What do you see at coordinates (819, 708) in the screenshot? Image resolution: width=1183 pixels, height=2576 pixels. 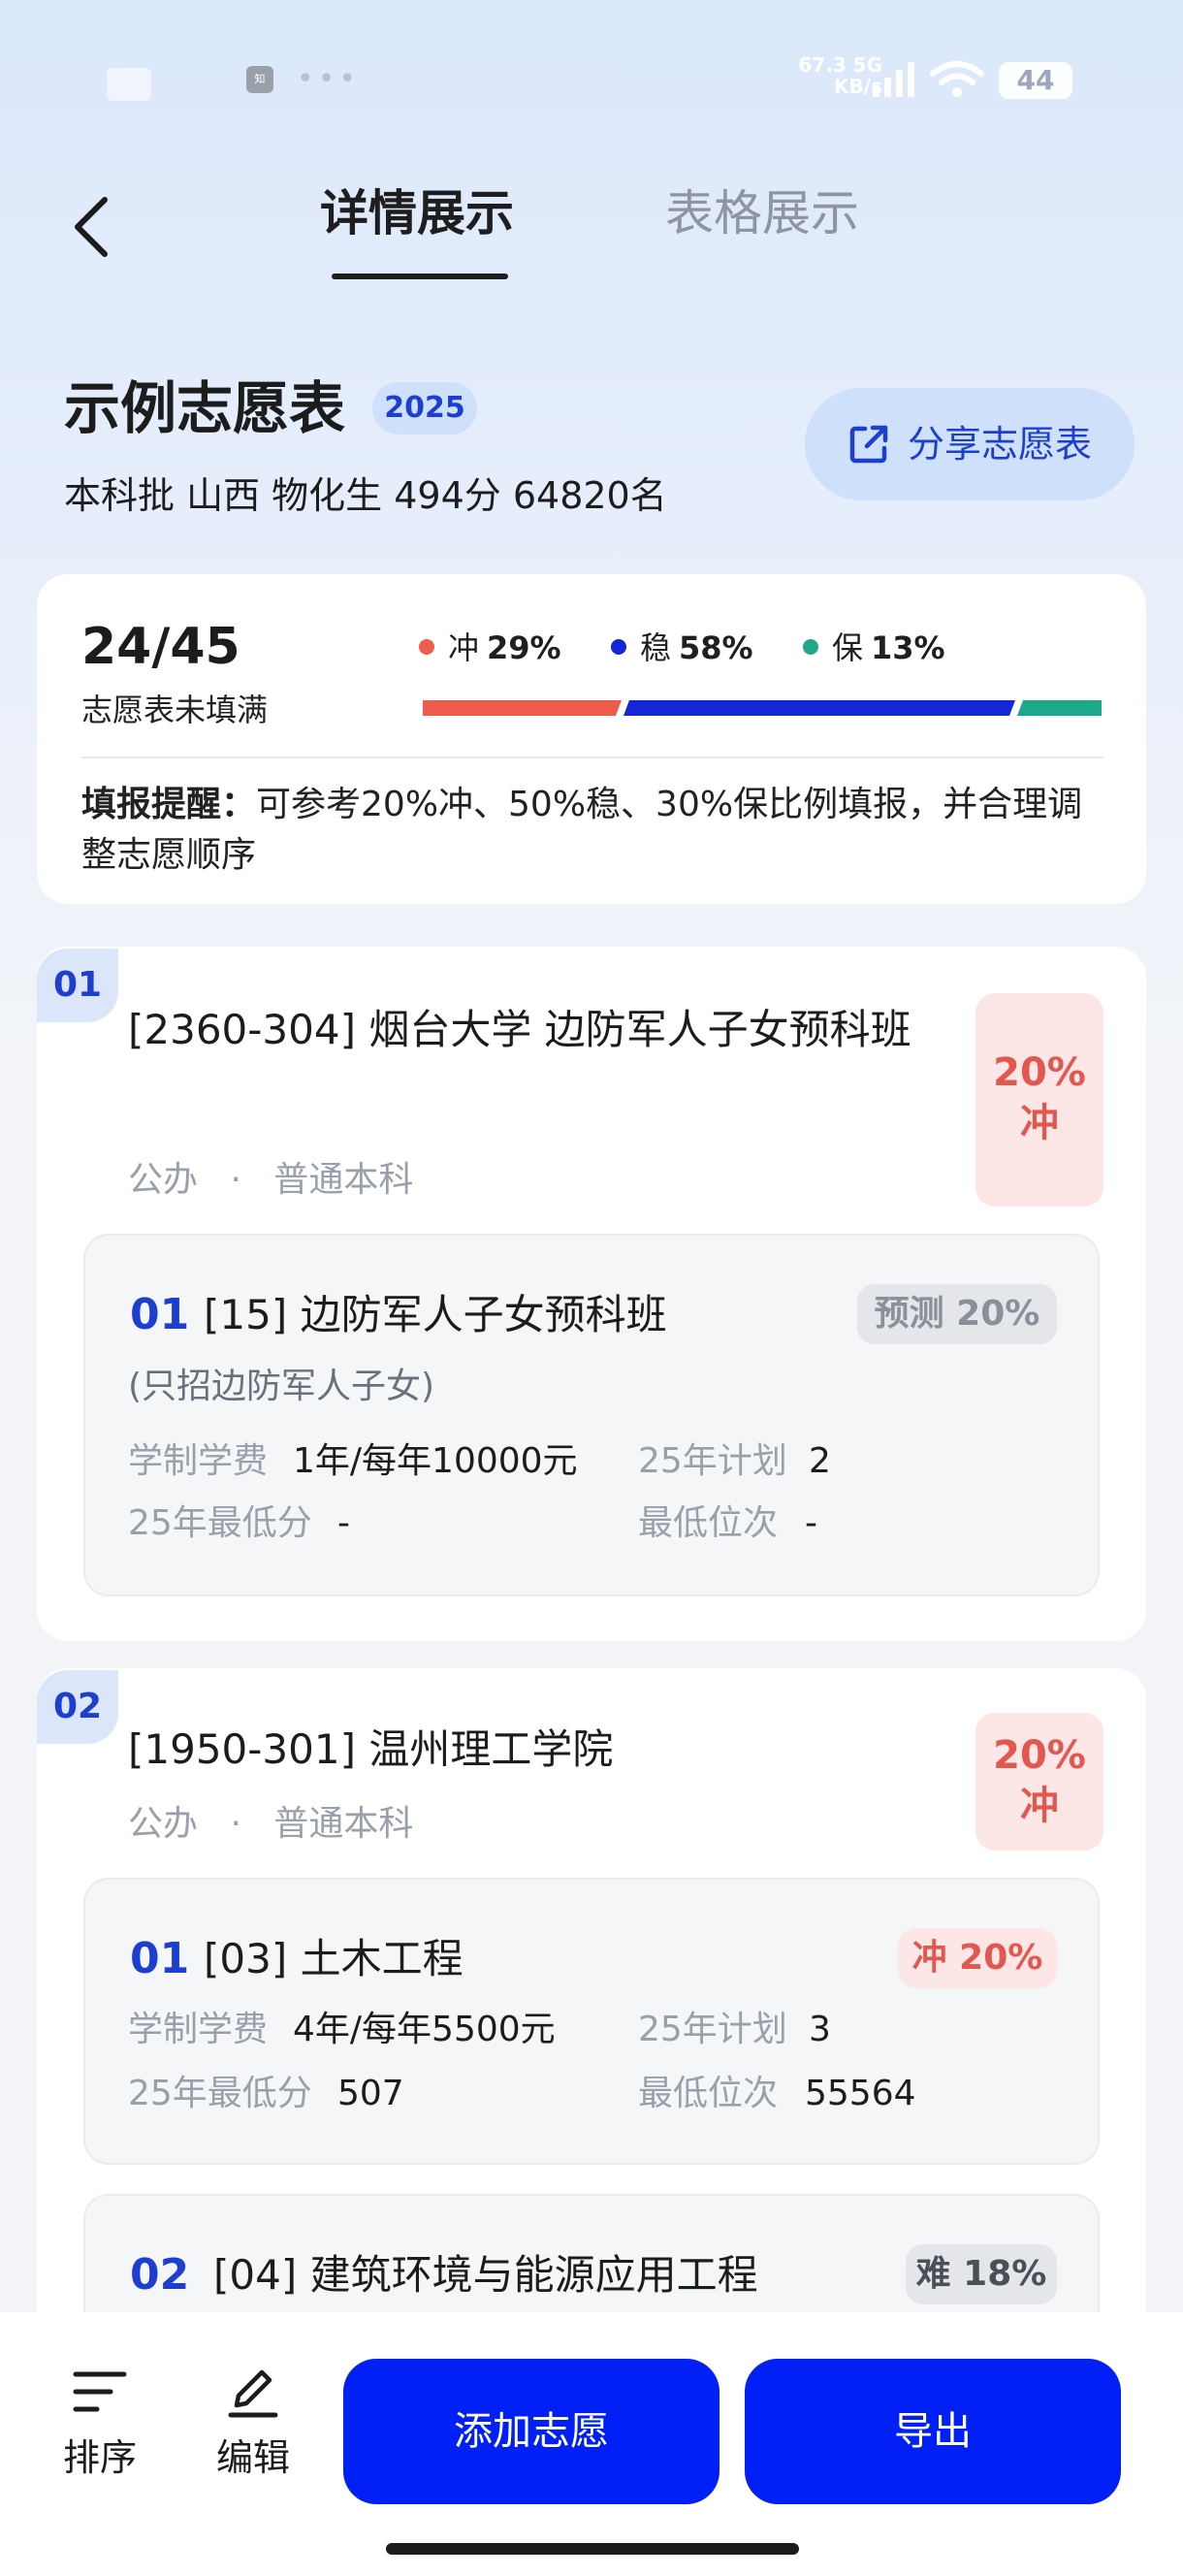 I see `ratio-bar-stable` at bounding box center [819, 708].